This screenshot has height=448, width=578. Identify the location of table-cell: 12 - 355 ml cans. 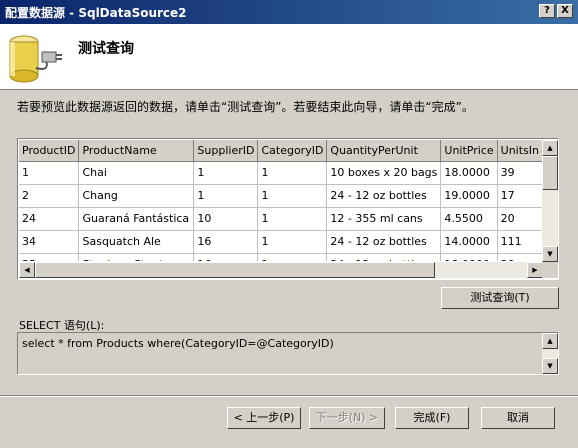
(384, 219).